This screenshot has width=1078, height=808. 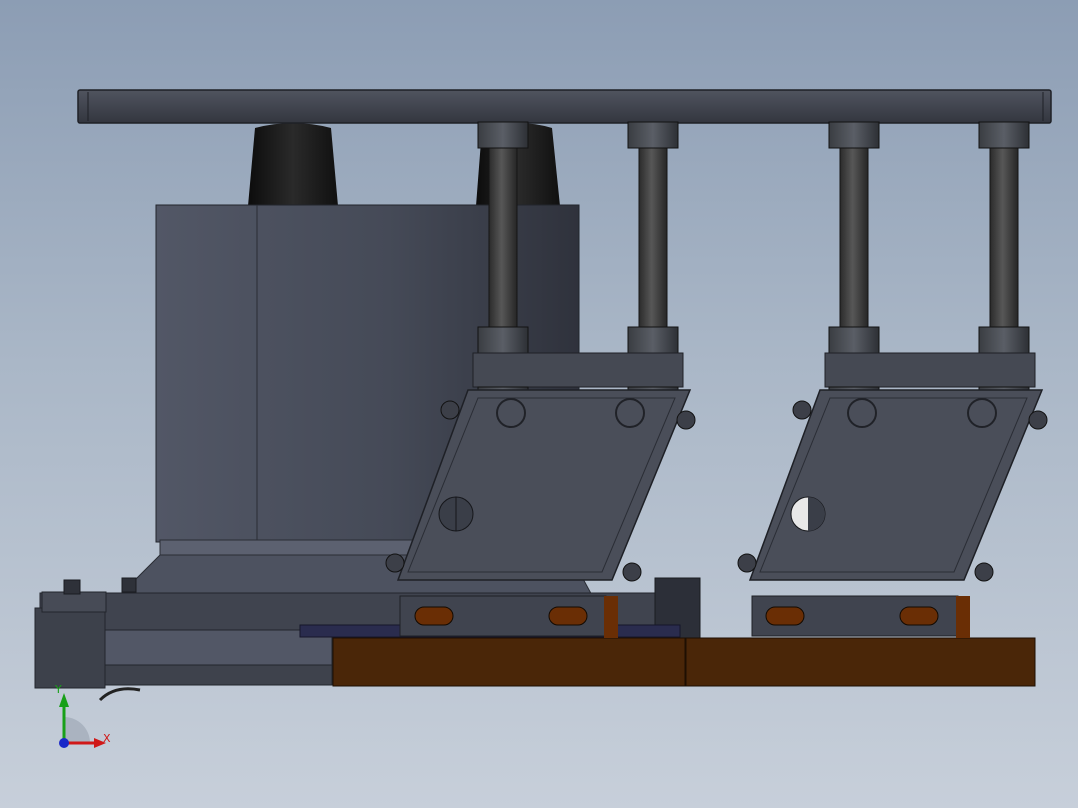 I want to click on coordinate-triad: X Y, so click(x=82, y=716).